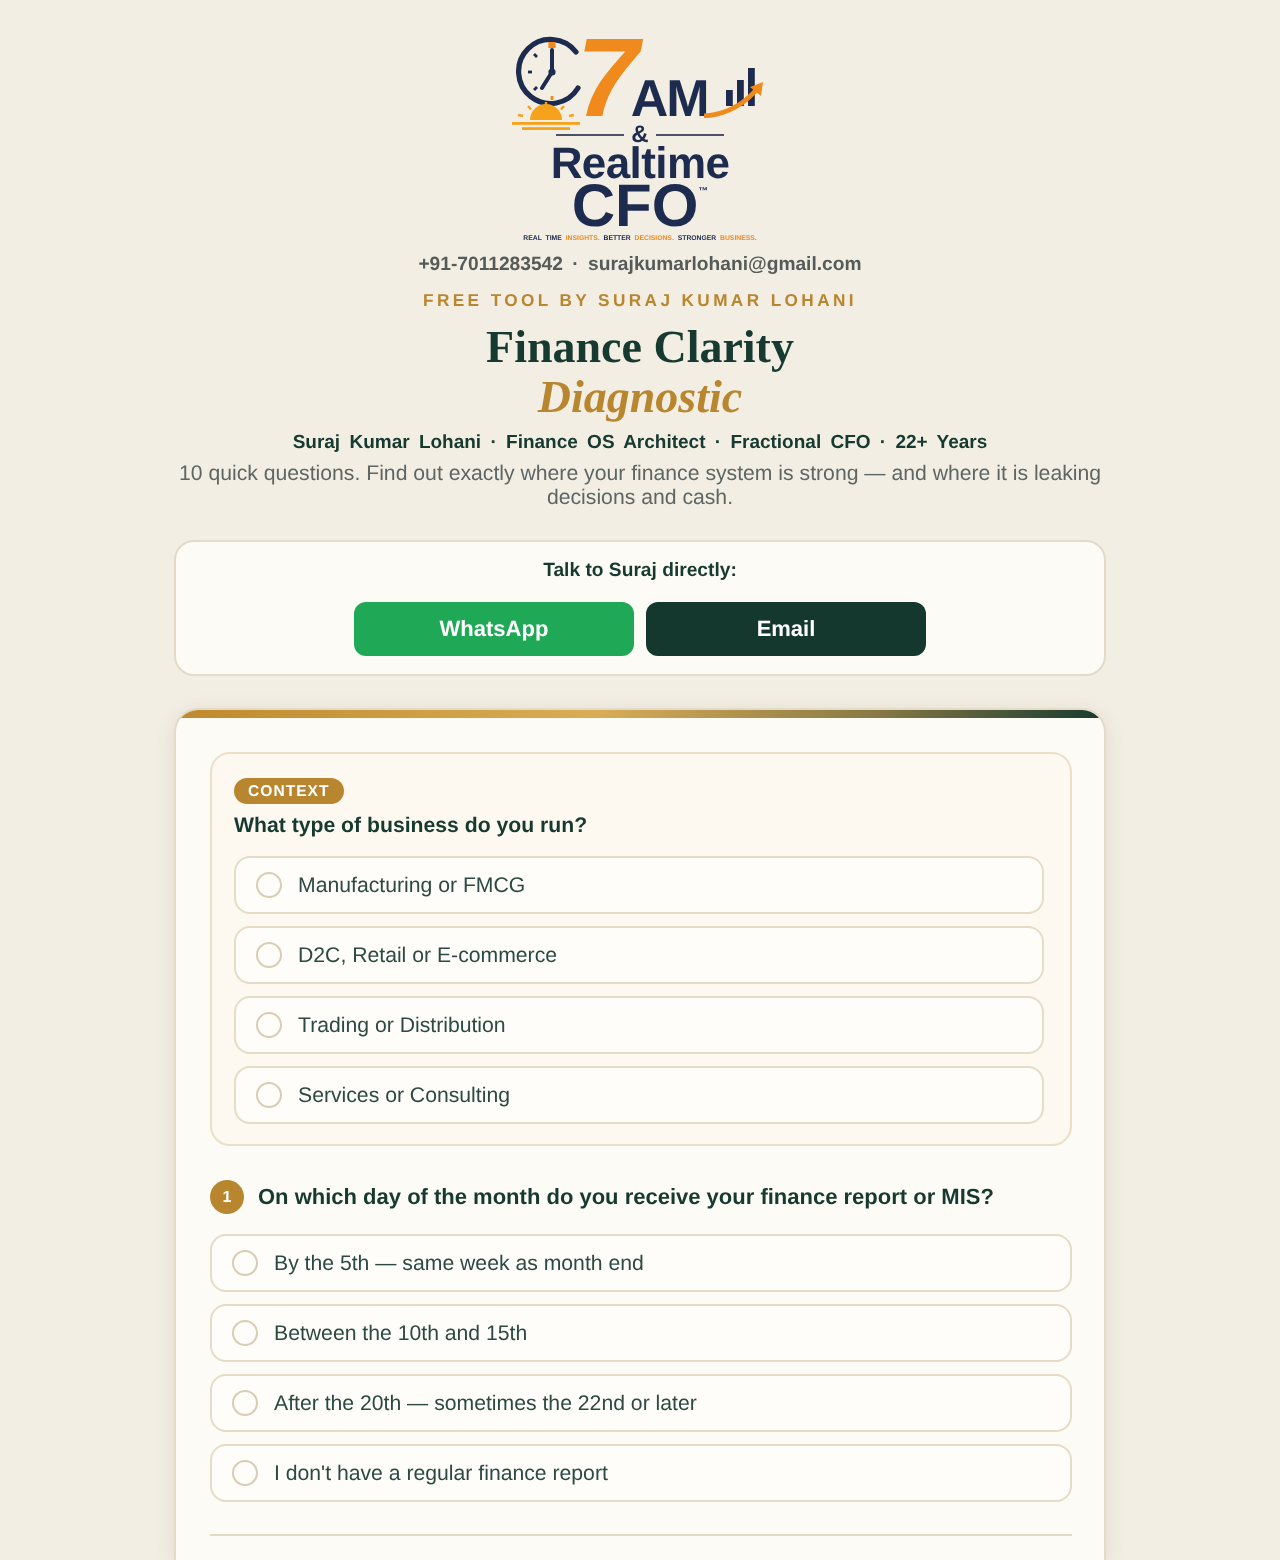 The width and height of the screenshot is (1280, 1560). I want to click on intro-text: 10 quick questions. Find out exactly where your finance system is strong — and where it is leaking decisions and cash., so click(640, 487).